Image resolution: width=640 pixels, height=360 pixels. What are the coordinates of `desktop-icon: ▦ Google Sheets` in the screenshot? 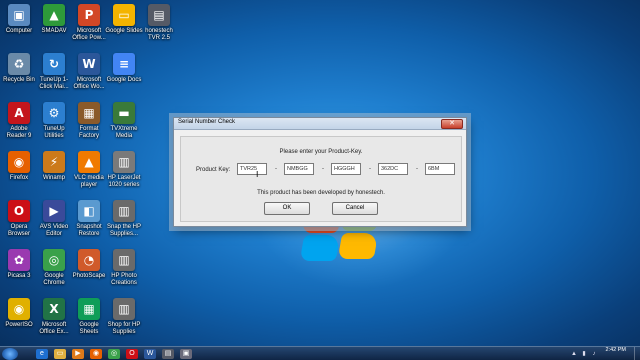 It's located at (89, 320).